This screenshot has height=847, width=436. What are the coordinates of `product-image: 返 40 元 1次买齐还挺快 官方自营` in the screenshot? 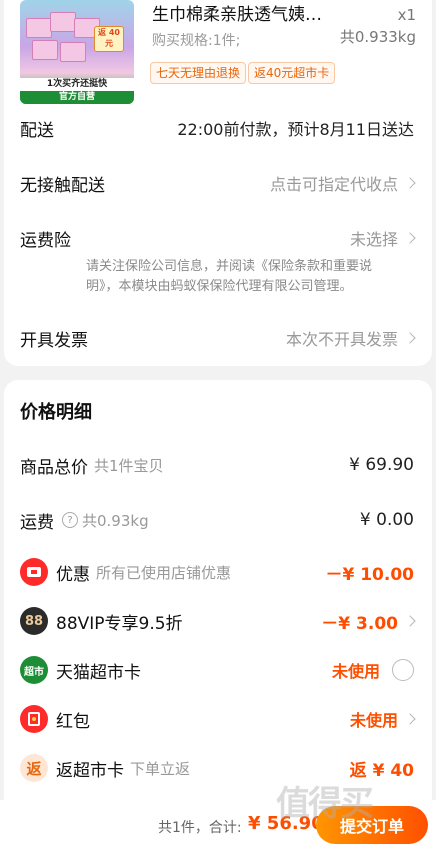 It's located at (77, 52).